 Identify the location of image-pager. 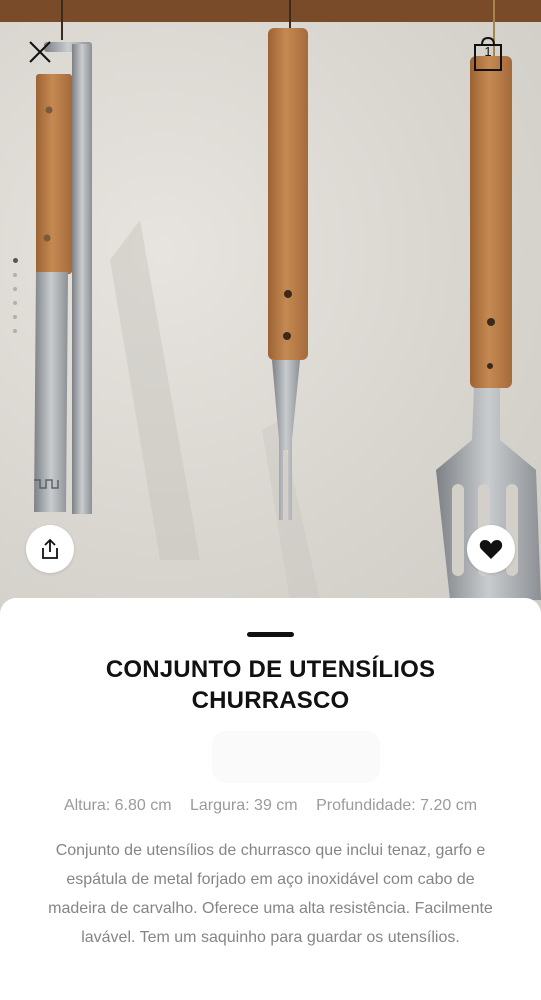
(17, 295).